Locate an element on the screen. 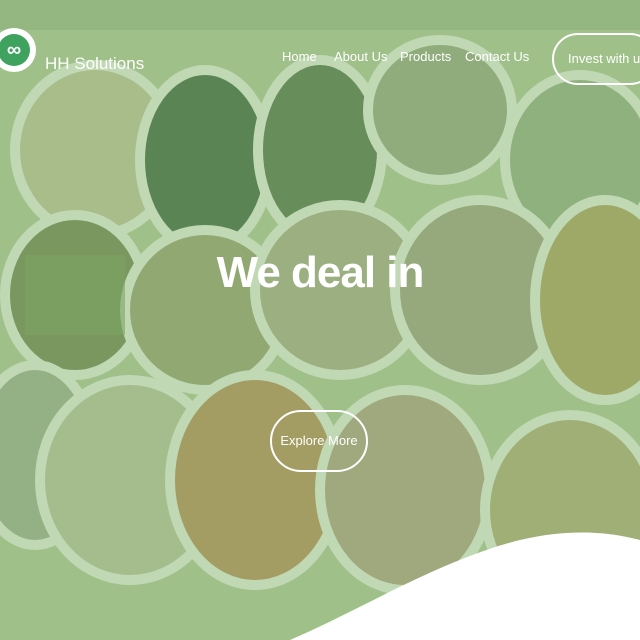  infinity-icon: ∞ is located at coordinates (15, 50).